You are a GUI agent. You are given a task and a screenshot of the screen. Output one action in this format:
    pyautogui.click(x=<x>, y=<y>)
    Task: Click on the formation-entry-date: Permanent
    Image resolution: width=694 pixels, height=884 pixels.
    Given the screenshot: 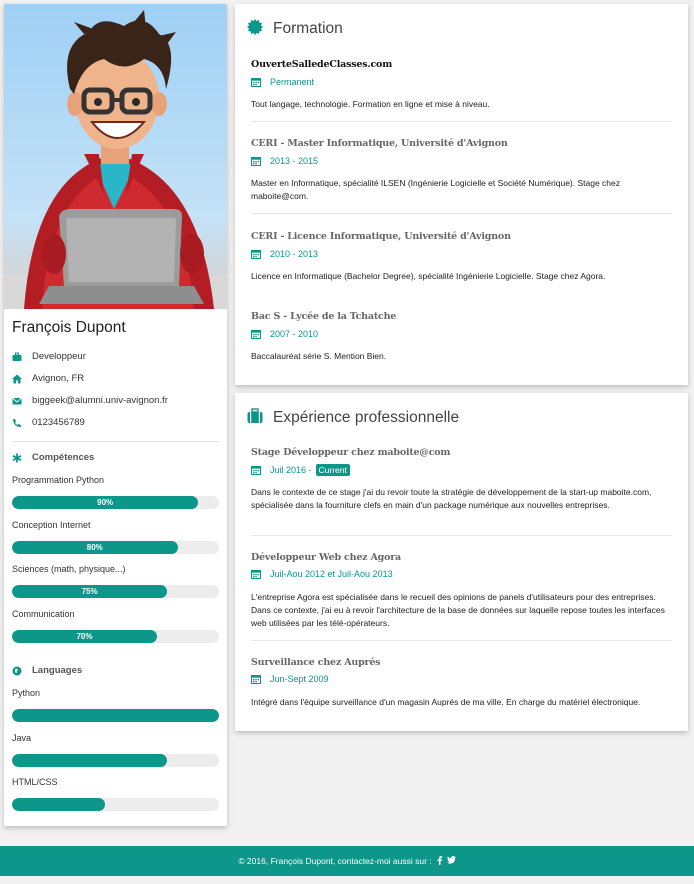 What is the action you would take?
    pyautogui.click(x=282, y=82)
    